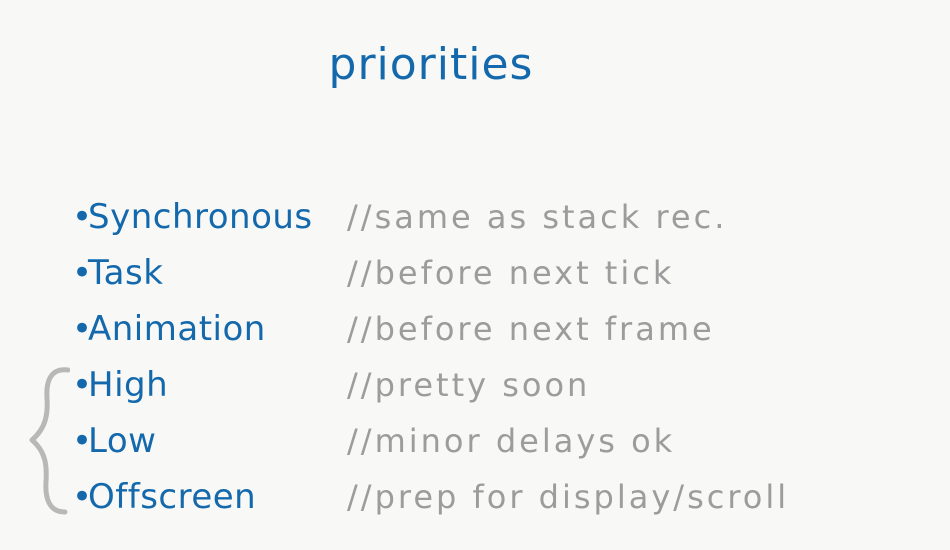 The width and height of the screenshot is (950, 550). Describe the element at coordinates (128, 385) in the screenshot. I see `priority-term: High` at that location.